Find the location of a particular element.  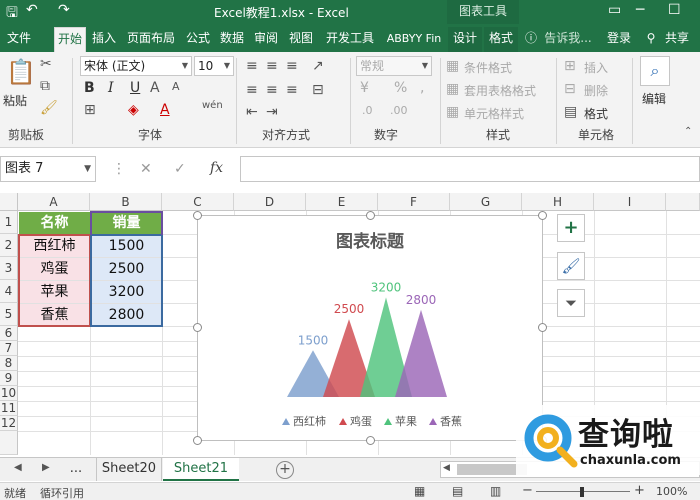

row-header-8: 8 is located at coordinates (9, 363).